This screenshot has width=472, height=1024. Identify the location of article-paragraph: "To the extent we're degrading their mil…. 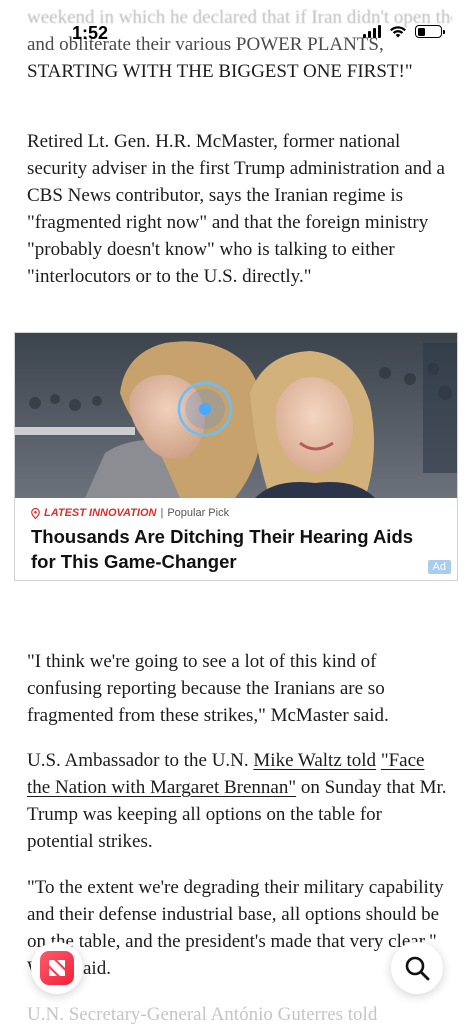
(235, 928).